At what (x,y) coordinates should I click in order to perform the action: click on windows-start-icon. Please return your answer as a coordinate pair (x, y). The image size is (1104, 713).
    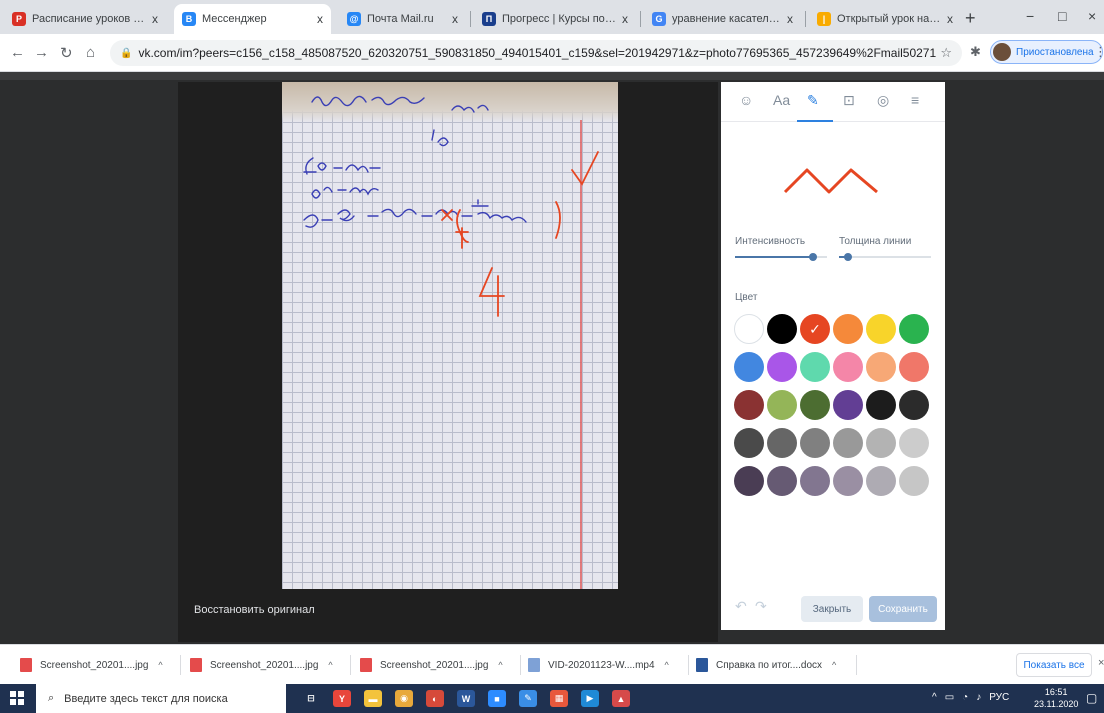
    Looking at the image, I should click on (17, 698).